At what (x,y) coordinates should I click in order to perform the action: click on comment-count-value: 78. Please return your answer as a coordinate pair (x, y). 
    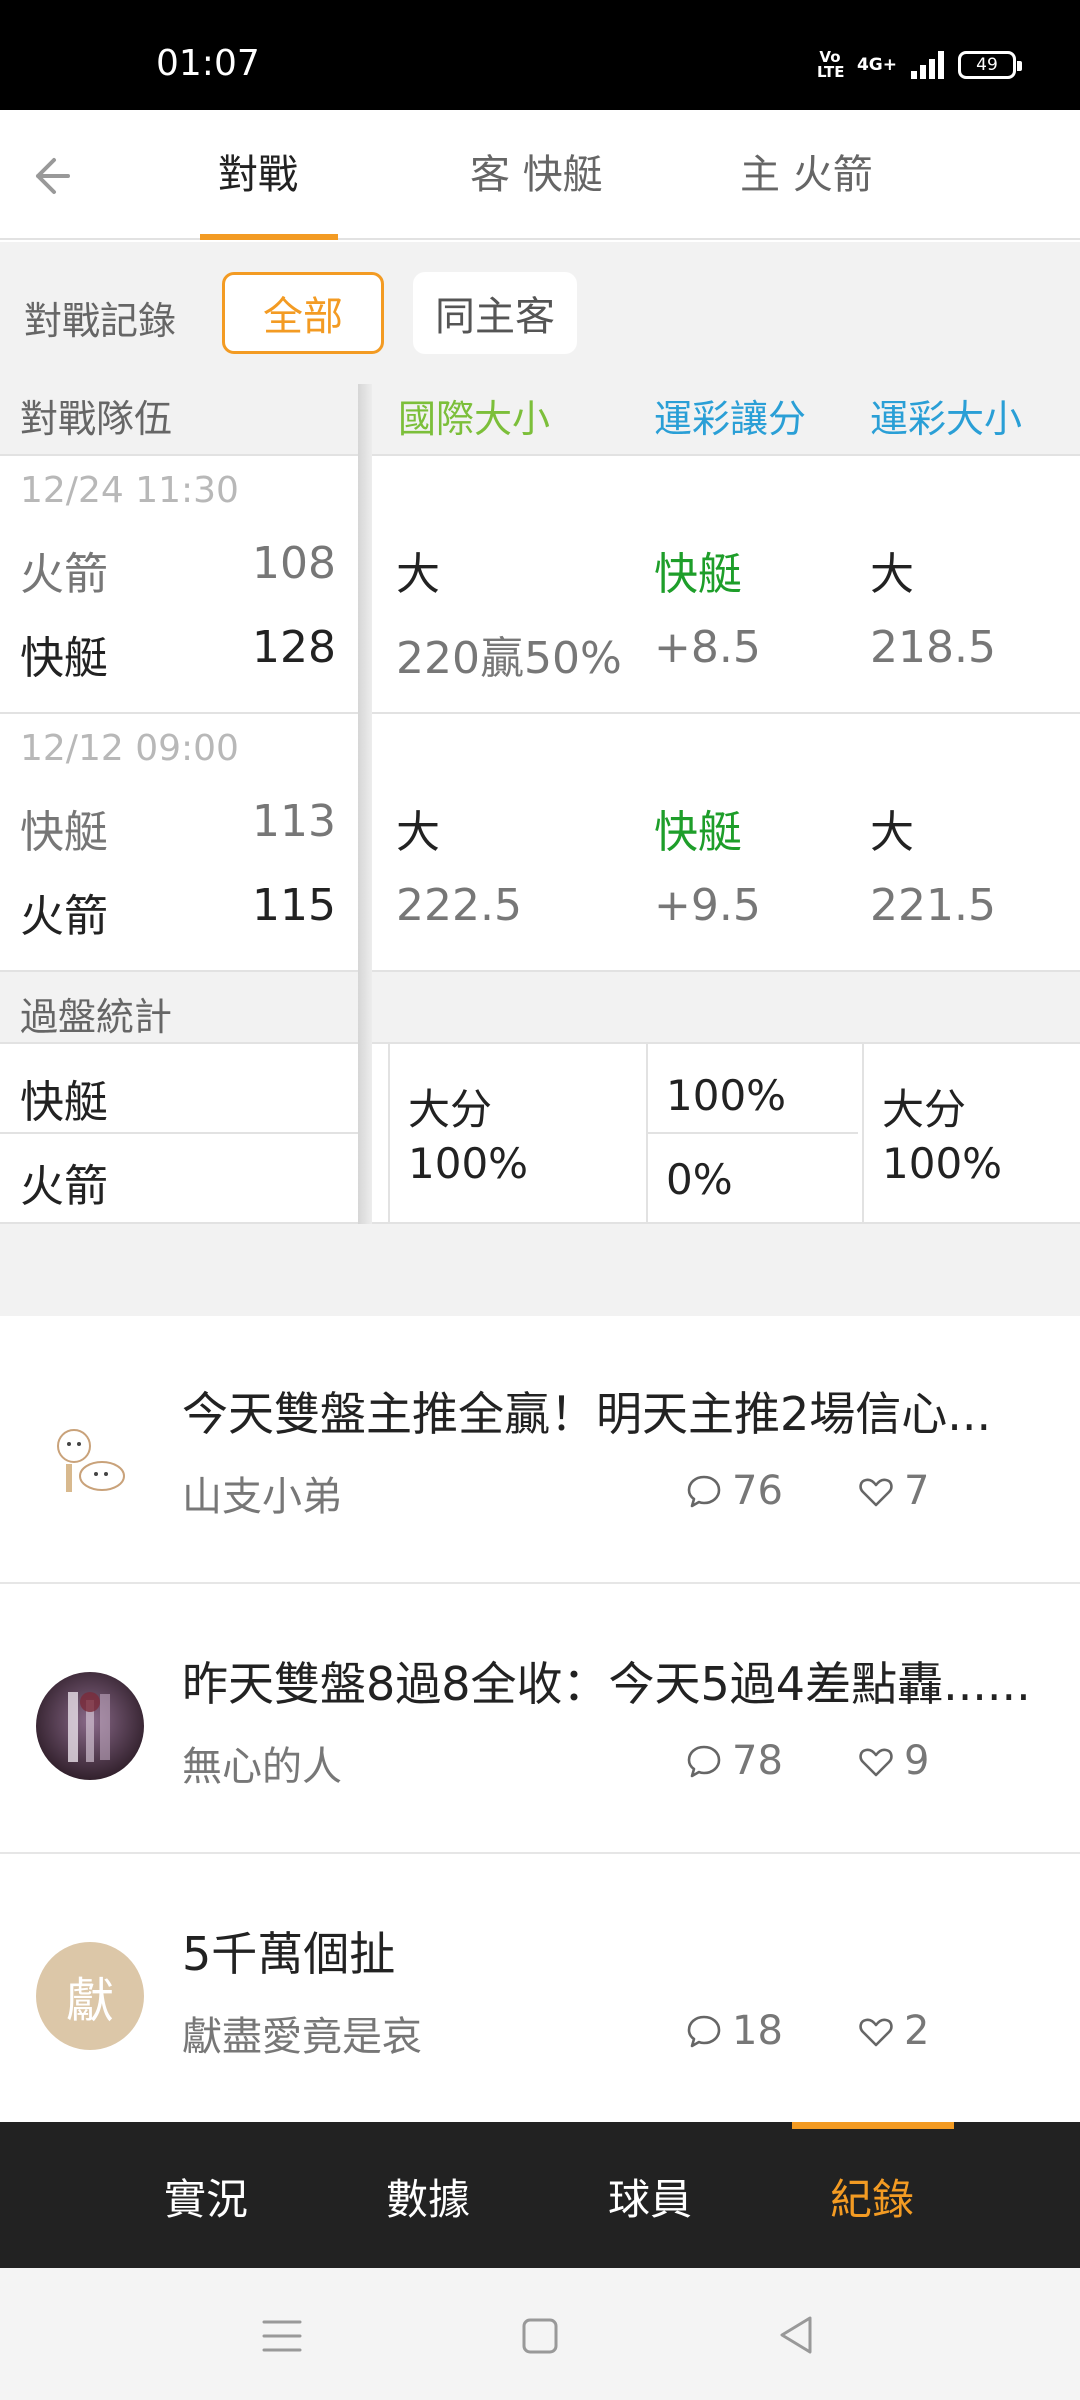
    Looking at the image, I should click on (757, 1761).